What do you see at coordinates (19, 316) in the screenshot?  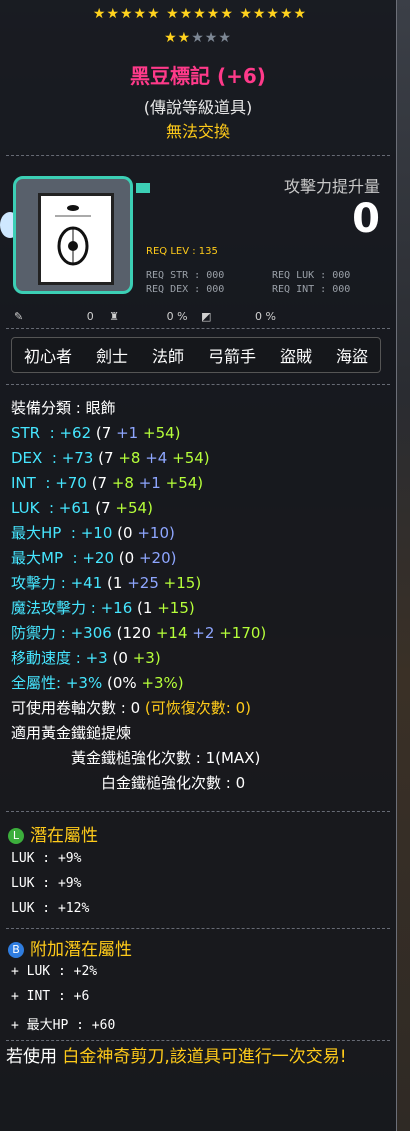 I see `scroll-icon: ✎` at bounding box center [19, 316].